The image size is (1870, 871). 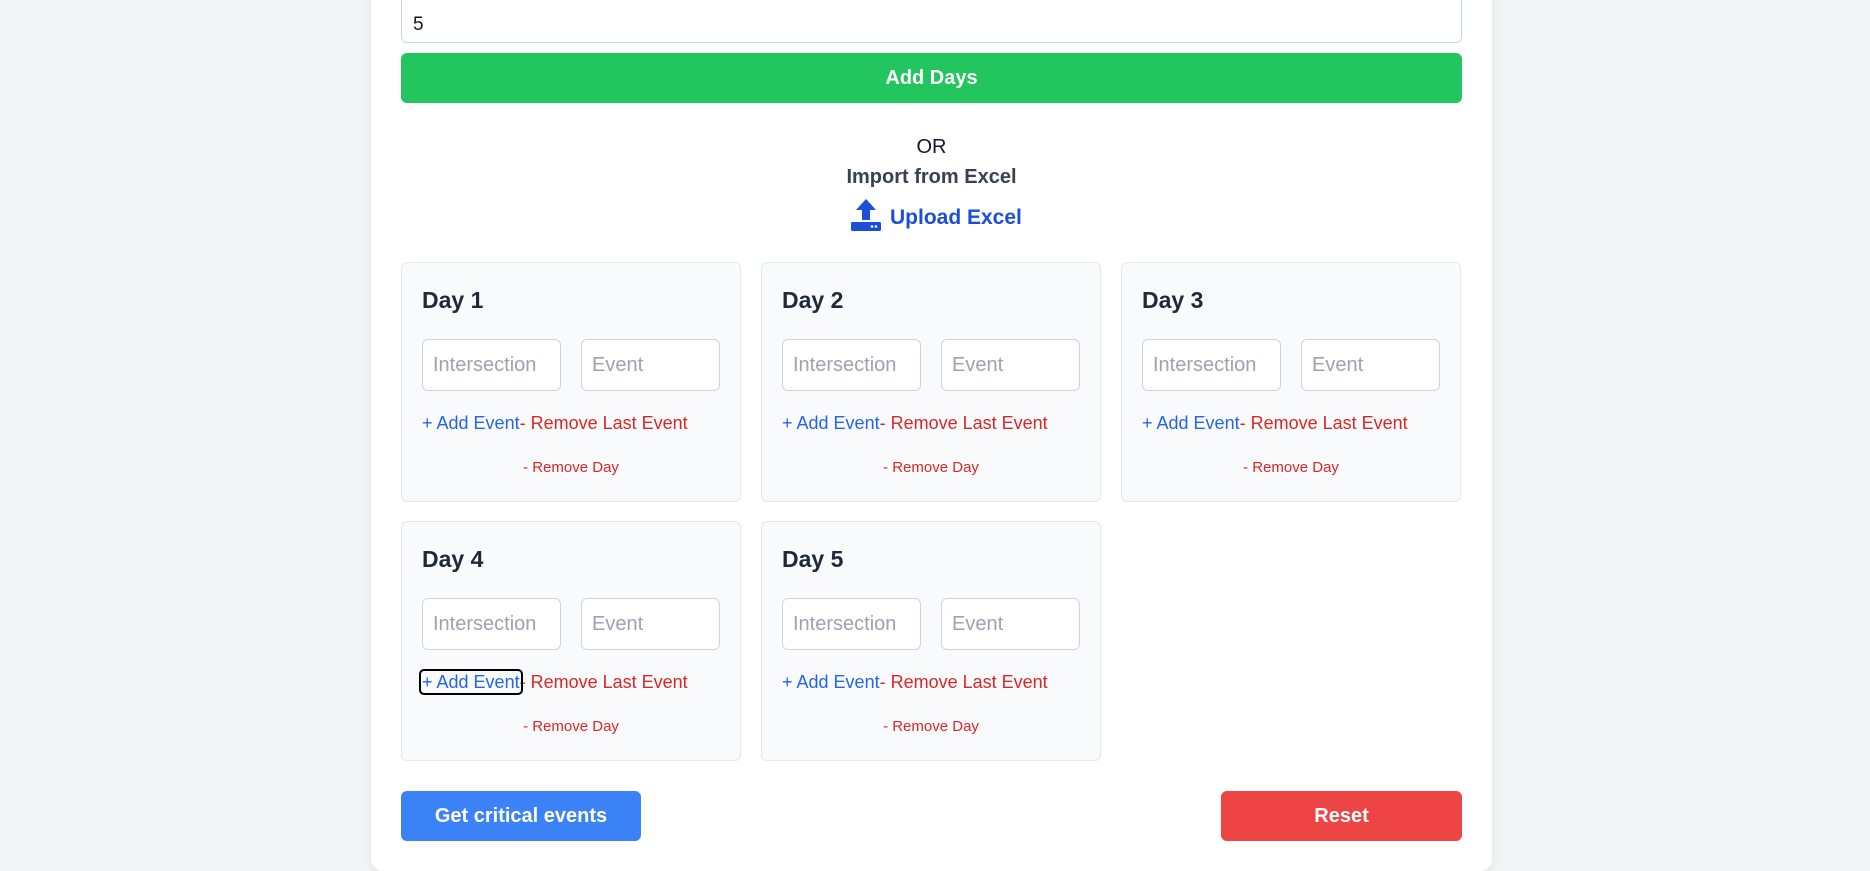 What do you see at coordinates (1173, 300) in the screenshot?
I see `day-title: Day 3` at bounding box center [1173, 300].